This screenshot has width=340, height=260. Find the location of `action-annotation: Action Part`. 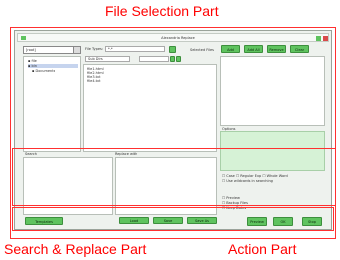

action-annotation: Action Part is located at coordinates (262, 249).